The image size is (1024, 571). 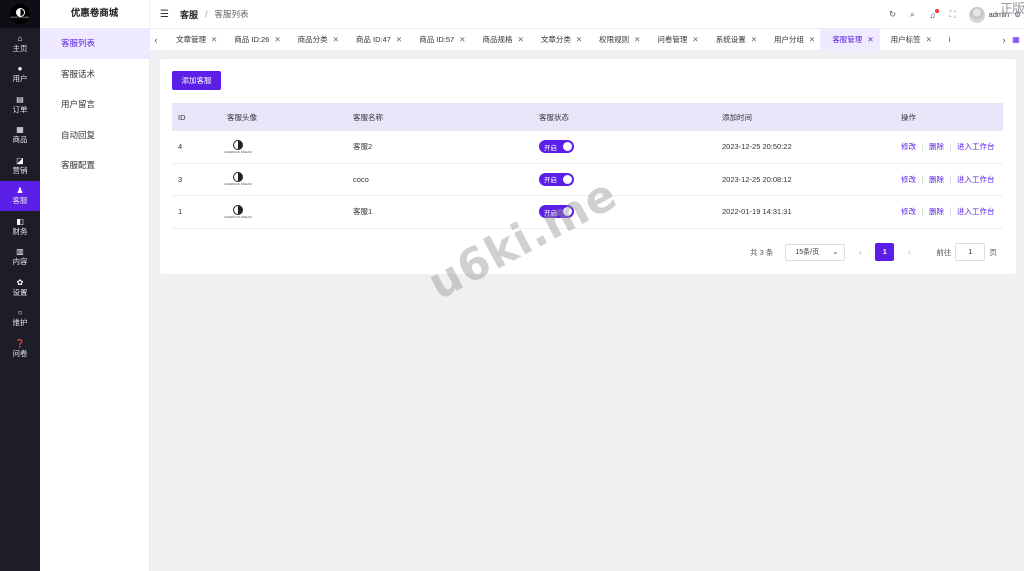 I want to click on col-avatar: 客服头像, so click(x=242, y=117).